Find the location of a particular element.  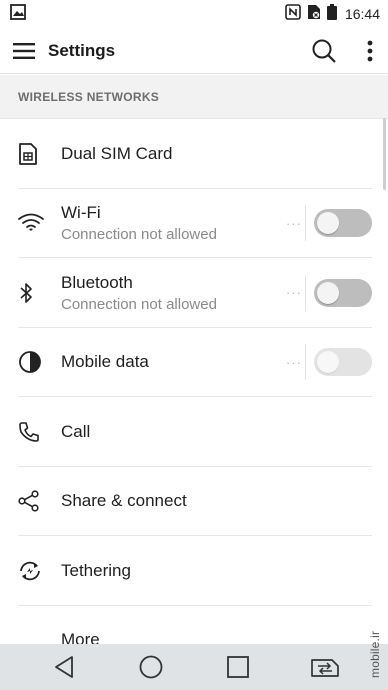

setting-label: Bluetooth is located at coordinates (97, 282).